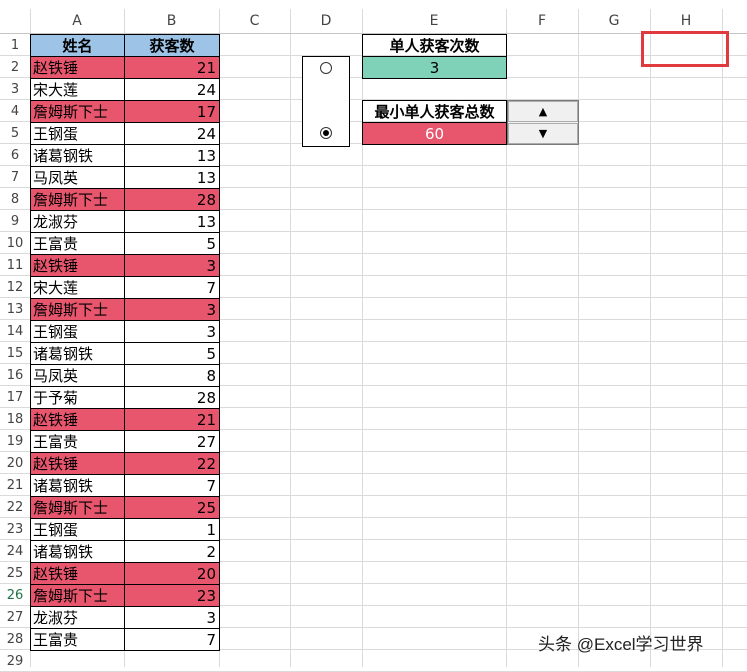  Describe the element at coordinates (15, 199) in the screenshot. I see `row-header-8: 8` at that location.